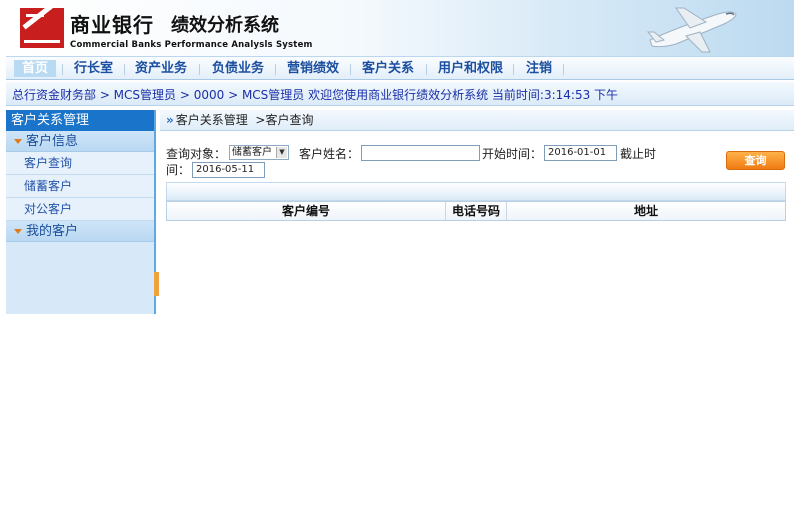 This screenshot has height=520, width=798. I want to click on nav-president-office: 行长室, so click(93, 68).